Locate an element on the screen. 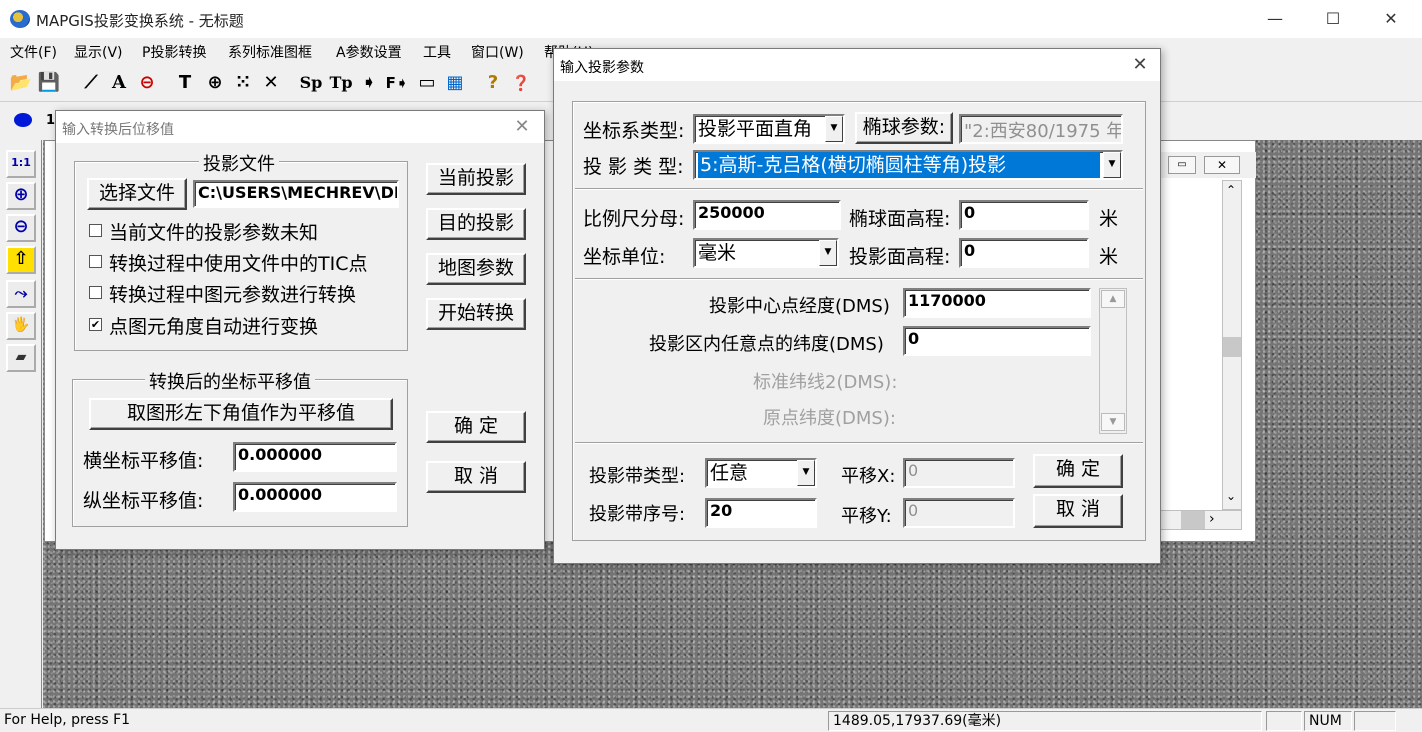  coord-unit-label: 坐标单位: is located at coordinates (624, 257).